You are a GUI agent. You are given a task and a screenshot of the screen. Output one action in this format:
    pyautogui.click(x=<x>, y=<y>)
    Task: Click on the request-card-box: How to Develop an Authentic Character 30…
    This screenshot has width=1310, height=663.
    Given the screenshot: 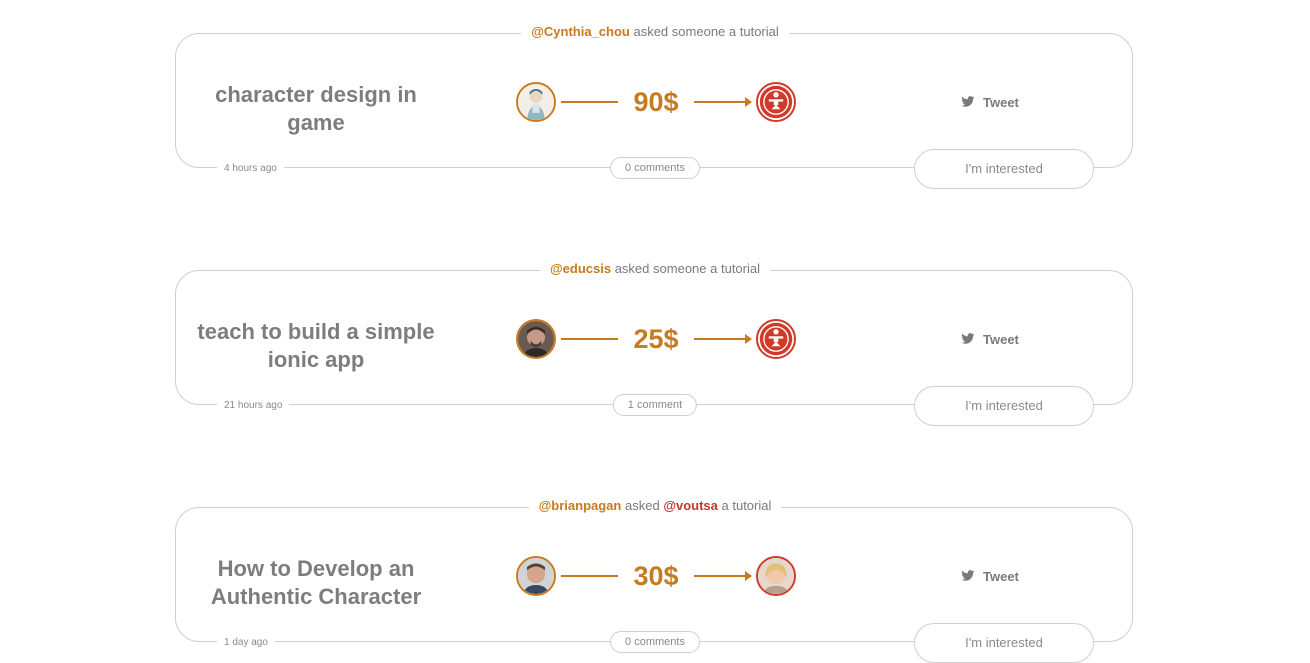 What is the action you would take?
    pyautogui.click(x=654, y=574)
    